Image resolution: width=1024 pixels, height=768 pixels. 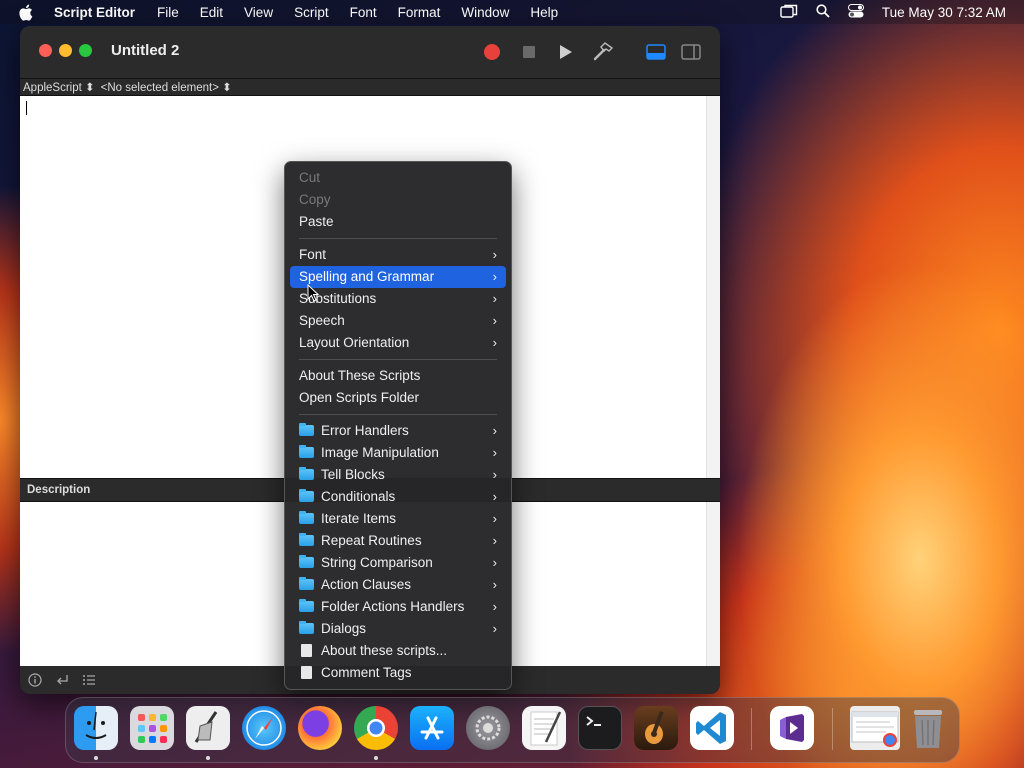 I want to click on menu-item-conditionals: Conditionals ›, so click(x=398, y=497).